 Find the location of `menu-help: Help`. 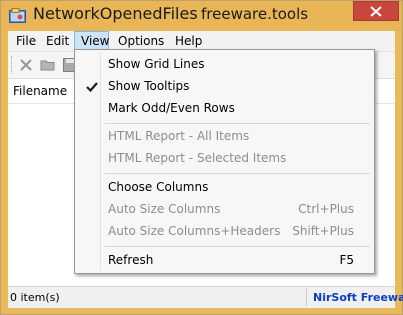

menu-help: Help is located at coordinates (188, 41).